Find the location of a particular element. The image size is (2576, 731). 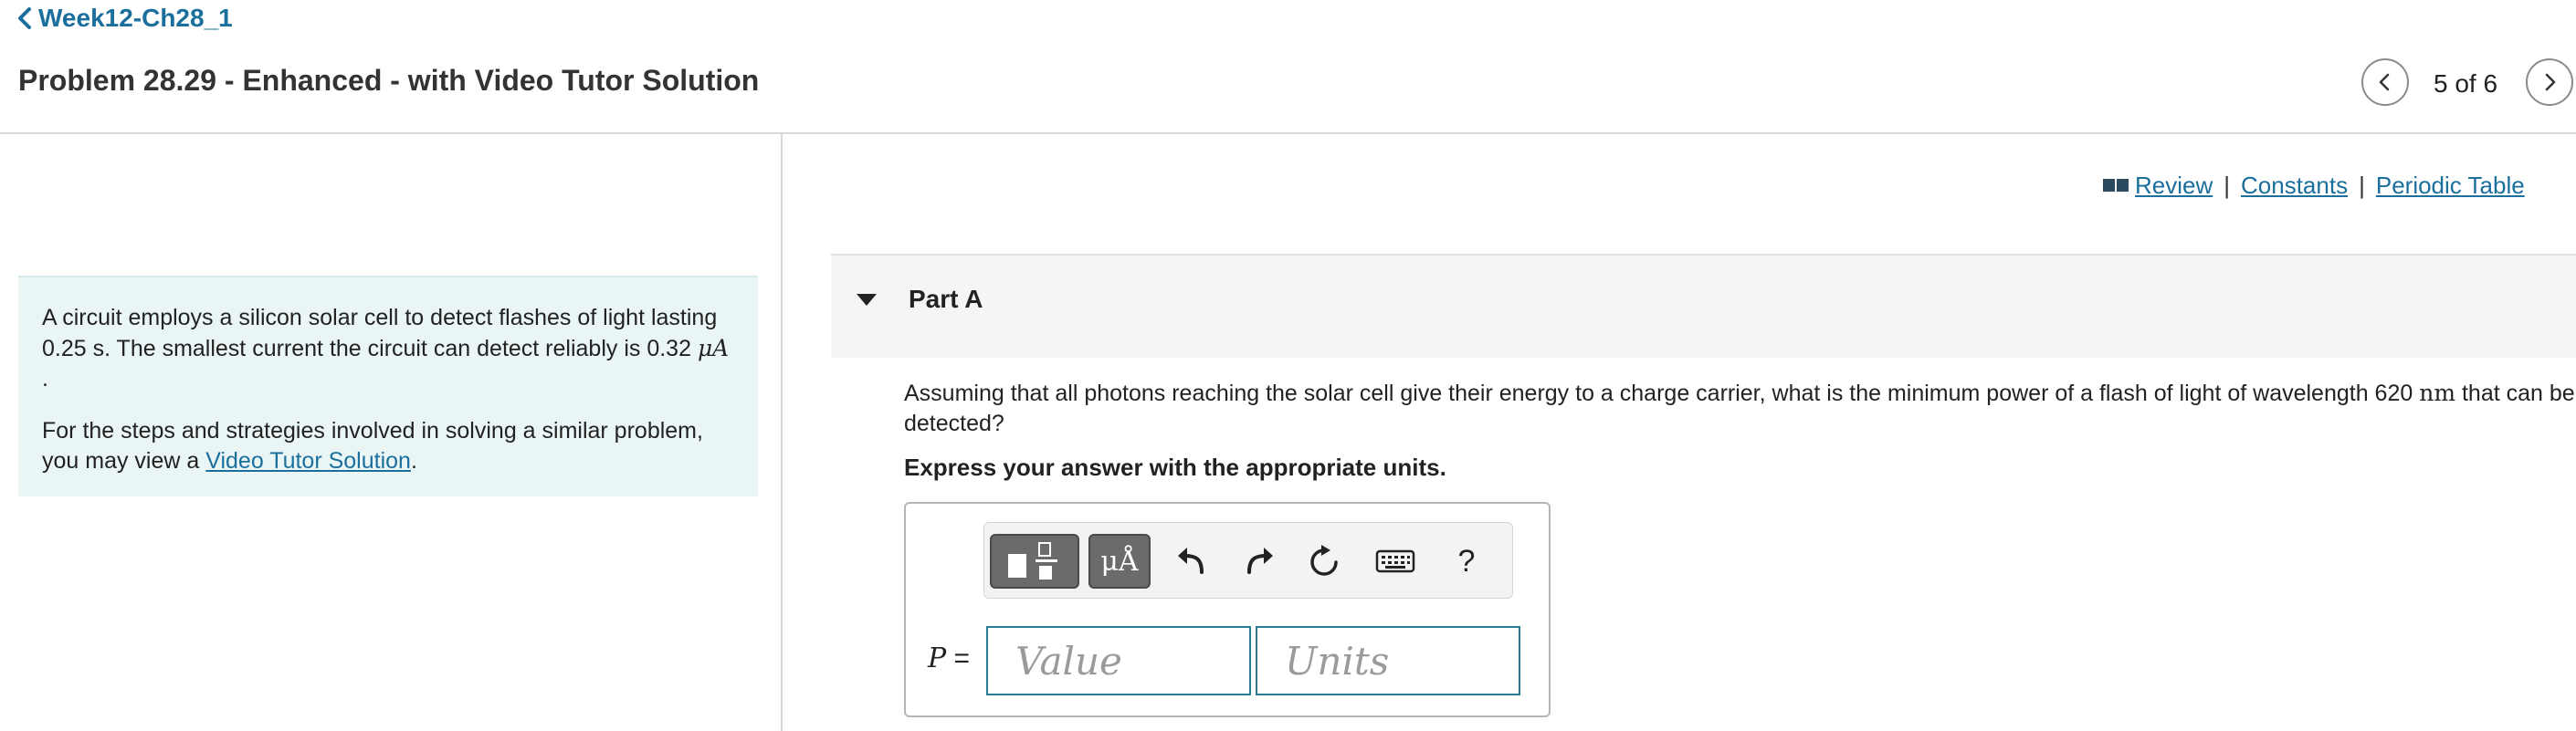

breadcrumb-back-link: Week12-Ch28_1 is located at coordinates (124, 18).